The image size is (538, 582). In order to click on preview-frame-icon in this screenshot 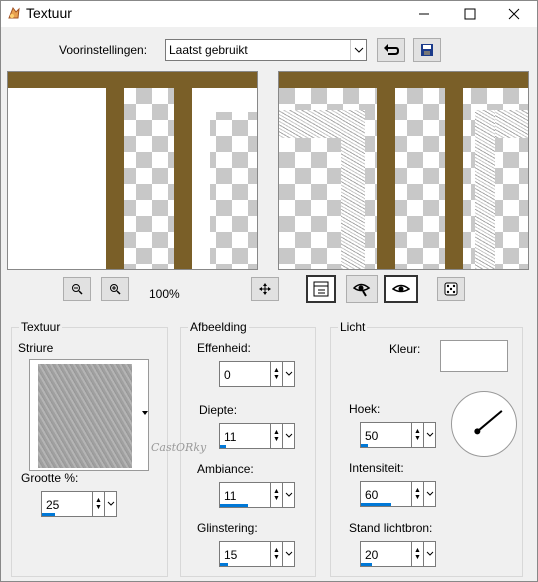, I will do `click(321, 289)`.